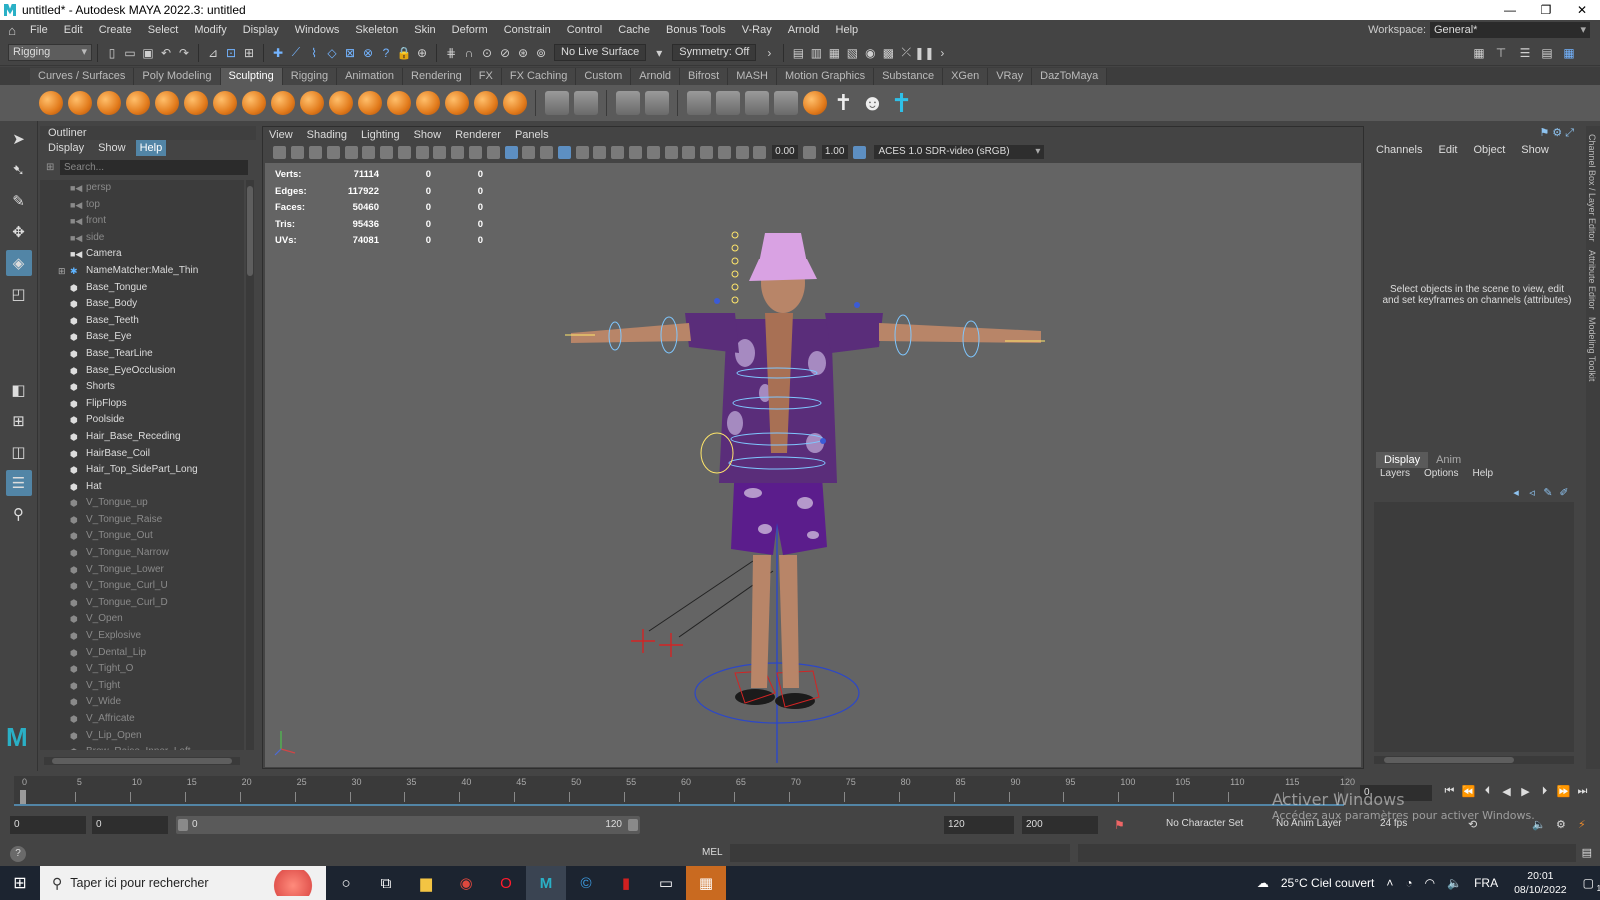 This screenshot has height=900, width=1600. I want to click on animation-start-field: 0, so click(48, 825).